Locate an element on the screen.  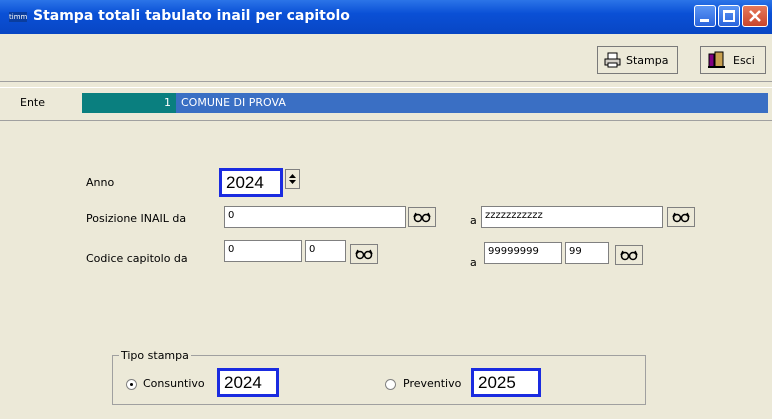
codice-a-1-input: 99999999 is located at coordinates (523, 253).